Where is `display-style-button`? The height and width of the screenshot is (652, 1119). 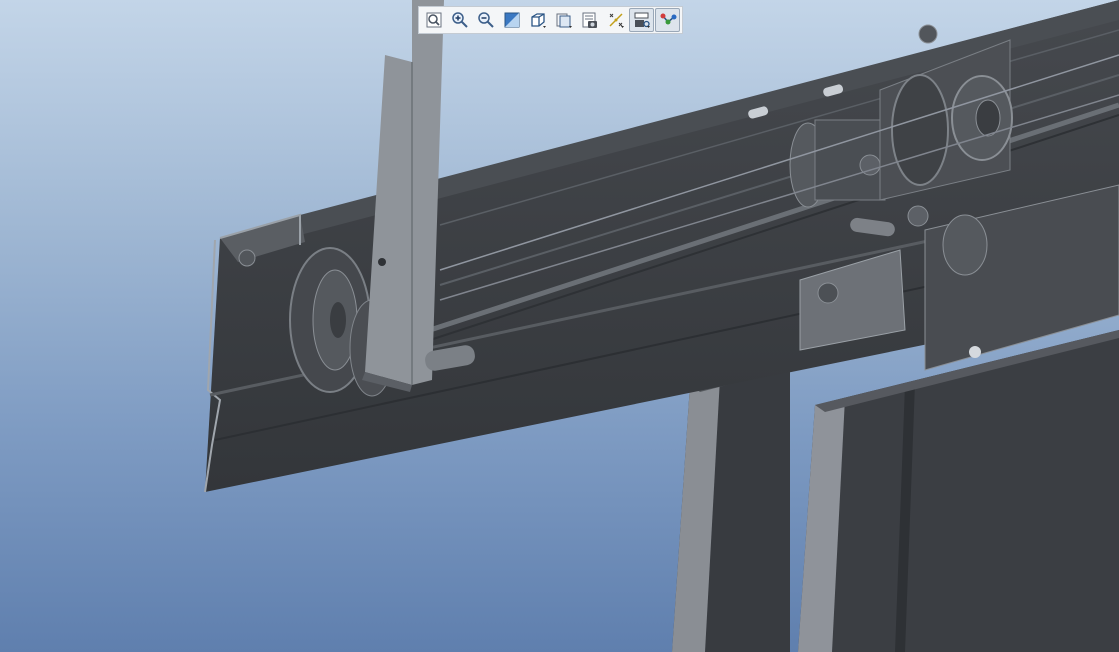 display-style-button is located at coordinates (537, 20).